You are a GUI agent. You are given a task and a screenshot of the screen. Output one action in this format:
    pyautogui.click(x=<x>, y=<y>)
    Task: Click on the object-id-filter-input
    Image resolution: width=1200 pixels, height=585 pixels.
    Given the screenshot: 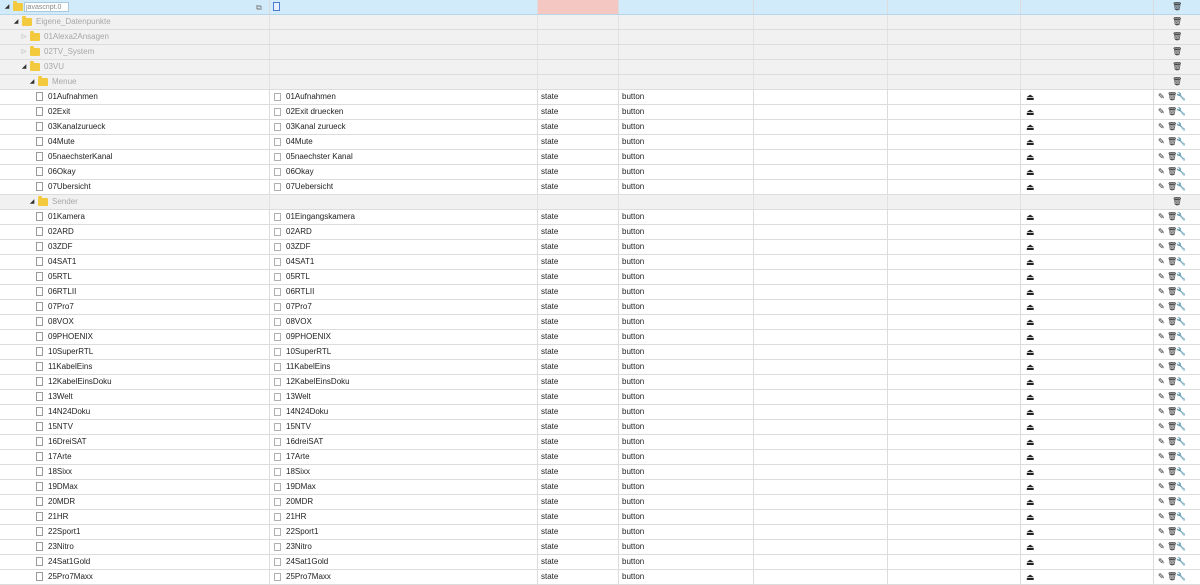 What is the action you would take?
    pyautogui.click(x=46, y=7)
    